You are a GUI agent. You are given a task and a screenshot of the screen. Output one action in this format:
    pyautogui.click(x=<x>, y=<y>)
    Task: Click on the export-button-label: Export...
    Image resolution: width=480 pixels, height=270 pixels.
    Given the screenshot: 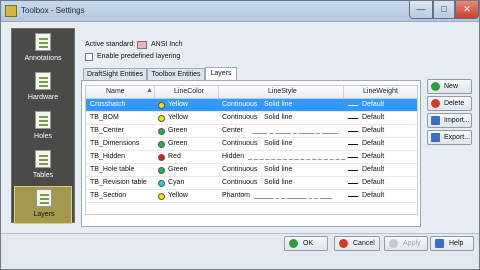 What is the action you would take?
    pyautogui.click(x=457, y=137)
    